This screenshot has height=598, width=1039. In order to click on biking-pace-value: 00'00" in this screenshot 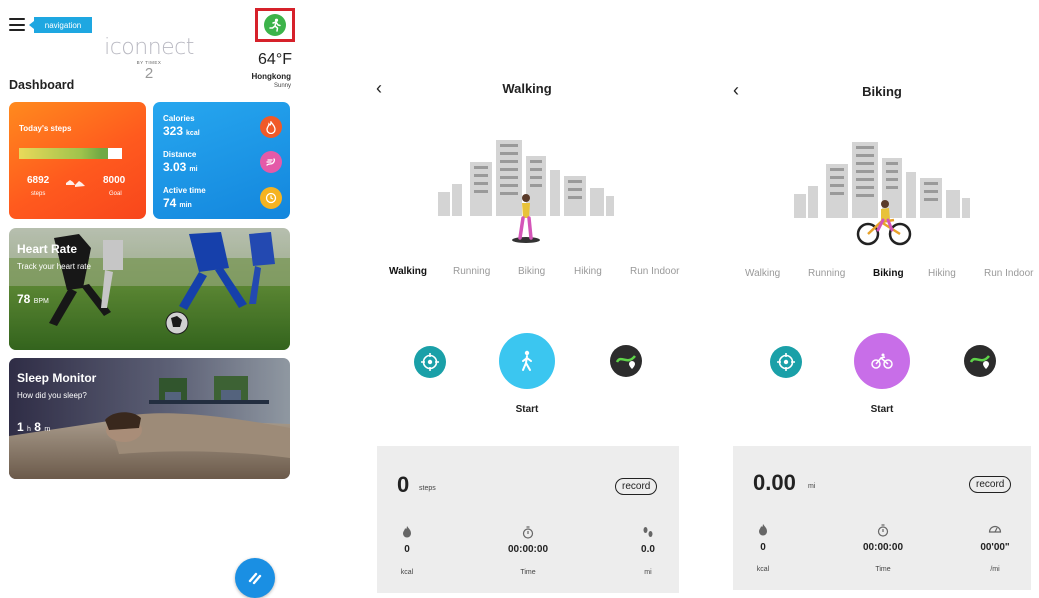, I will do `click(995, 547)`.